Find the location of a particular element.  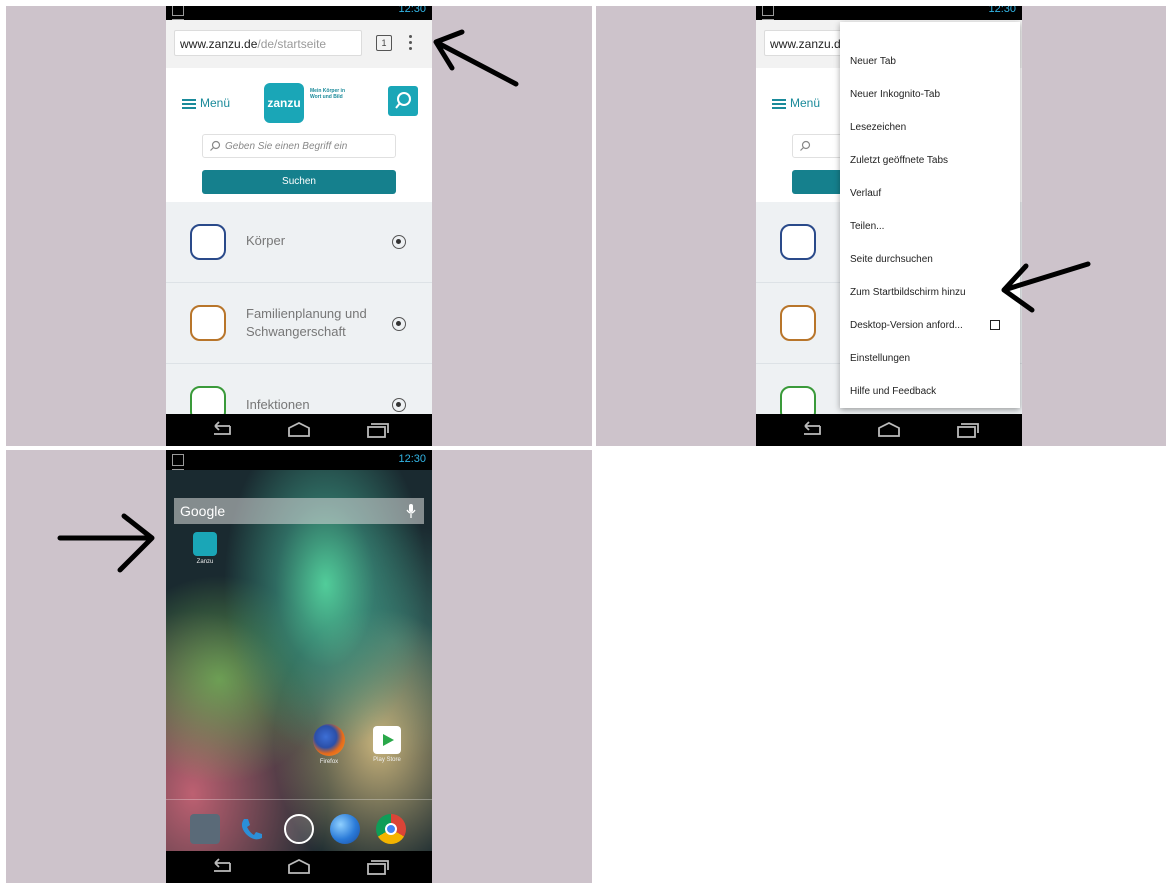

google-search-bar: Google is located at coordinates (299, 511).